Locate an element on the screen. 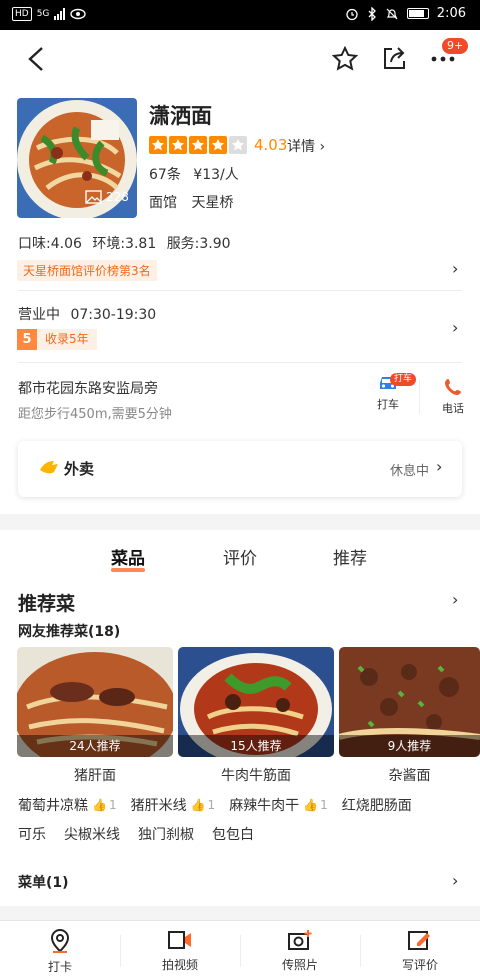 The height and width of the screenshot is (980, 480). dish-chip-name: 麻辣牛肉干 is located at coordinates (264, 806).